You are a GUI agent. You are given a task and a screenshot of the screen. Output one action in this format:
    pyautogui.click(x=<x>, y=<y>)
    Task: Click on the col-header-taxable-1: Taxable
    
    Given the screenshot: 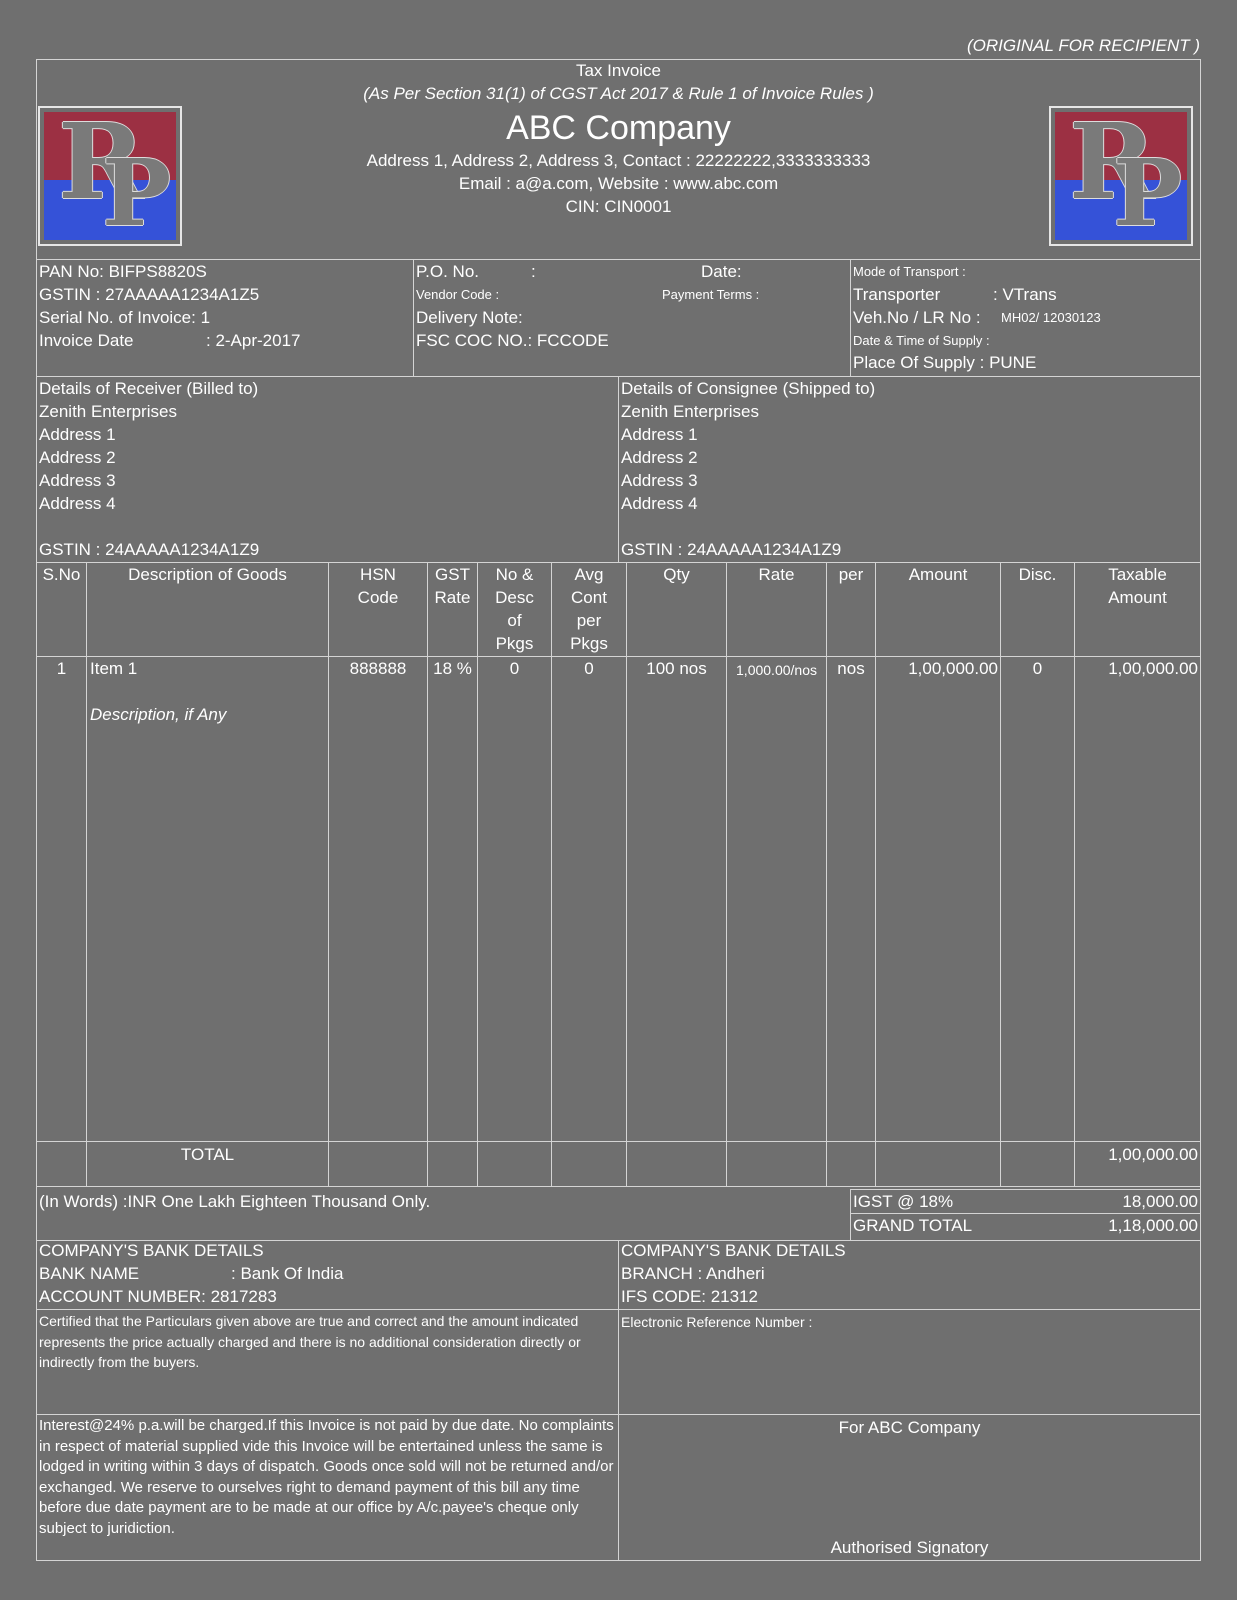 What is the action you would take?
    pyautogui.click(x=1137, y=574)
    